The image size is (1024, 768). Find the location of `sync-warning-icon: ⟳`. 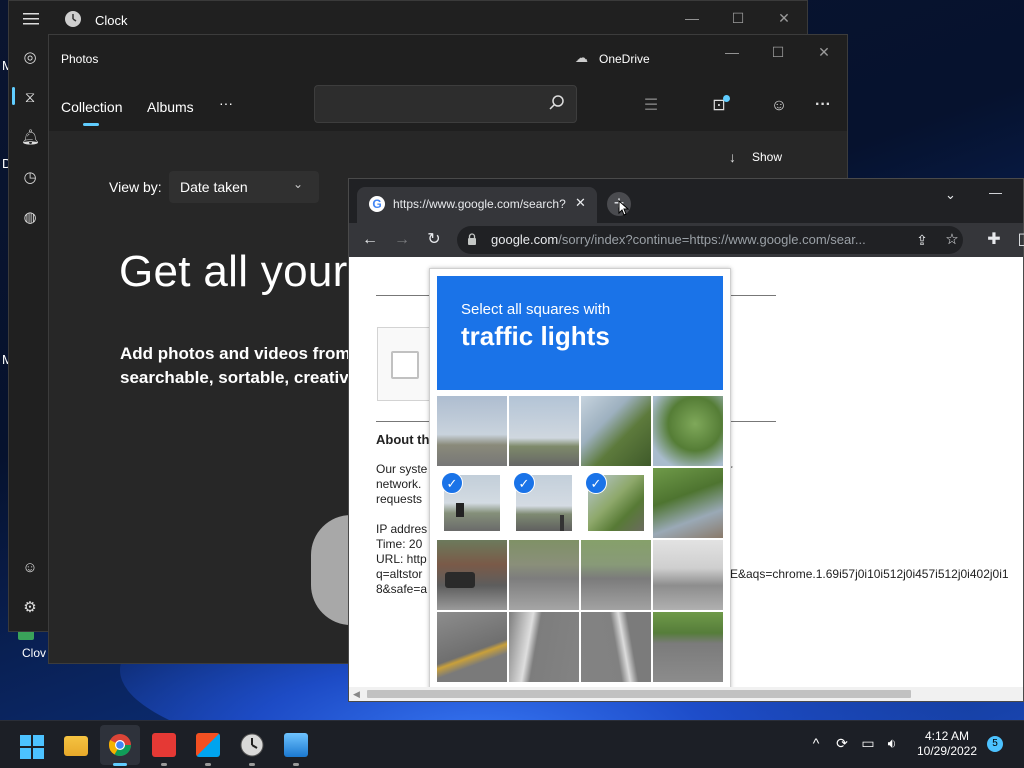

sync-warning-icon: ⟳ is located at coordinates (842, 743).